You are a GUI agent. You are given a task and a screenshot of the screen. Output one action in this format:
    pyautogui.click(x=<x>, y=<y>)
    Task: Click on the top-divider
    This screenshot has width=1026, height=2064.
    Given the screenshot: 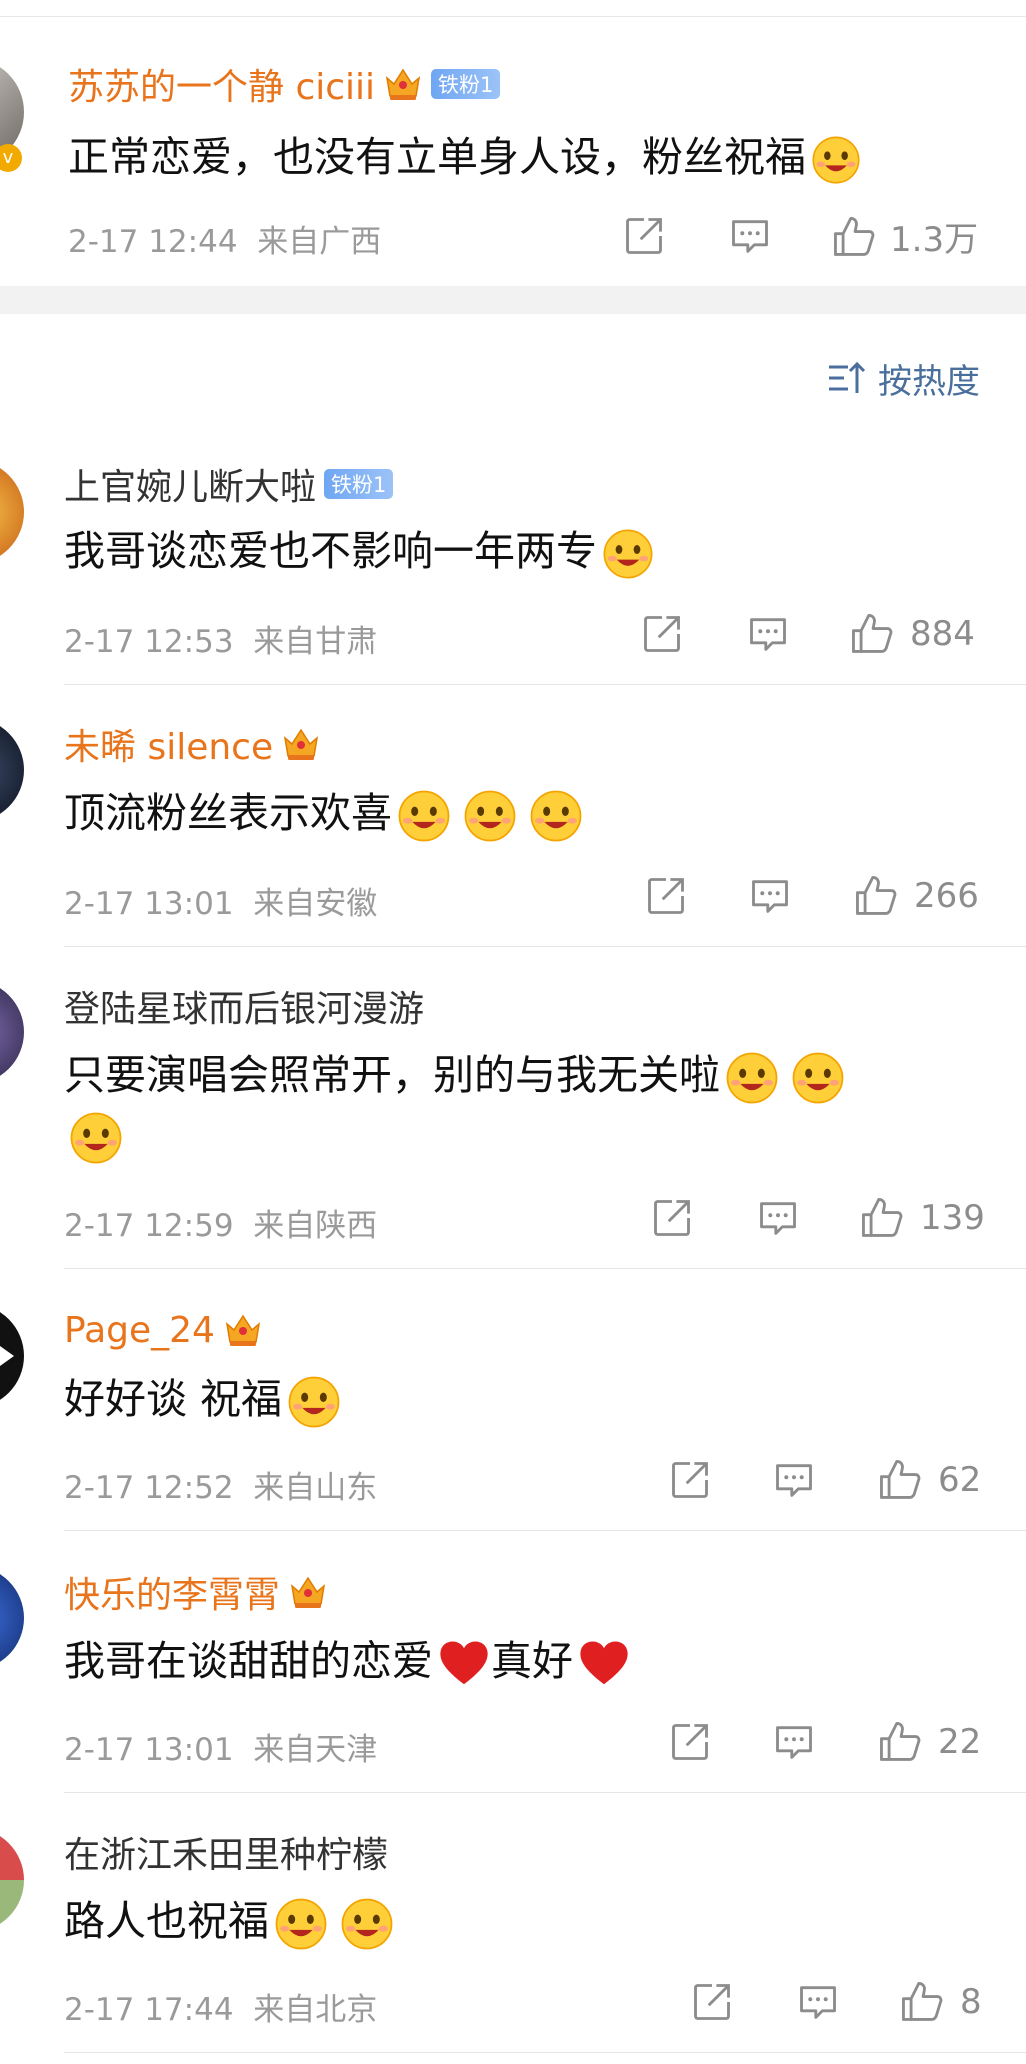 What is the action you would take?
    pyautogui.click(x=513, y=16)
    